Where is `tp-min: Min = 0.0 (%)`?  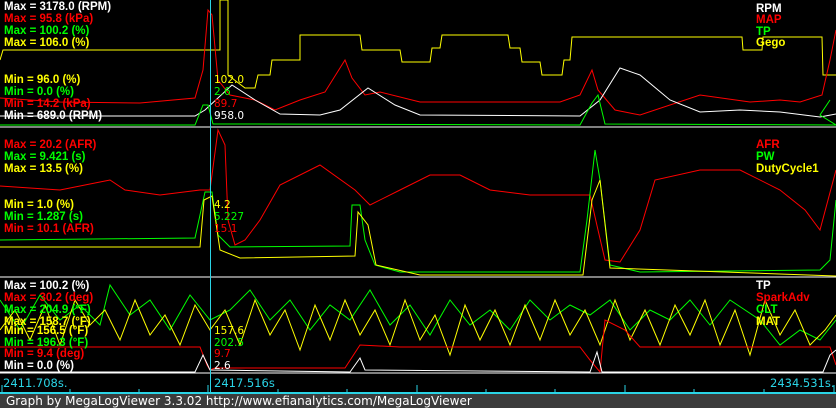
tp-min: Min = 0.0 (%) is located at coordinates (39, 92).